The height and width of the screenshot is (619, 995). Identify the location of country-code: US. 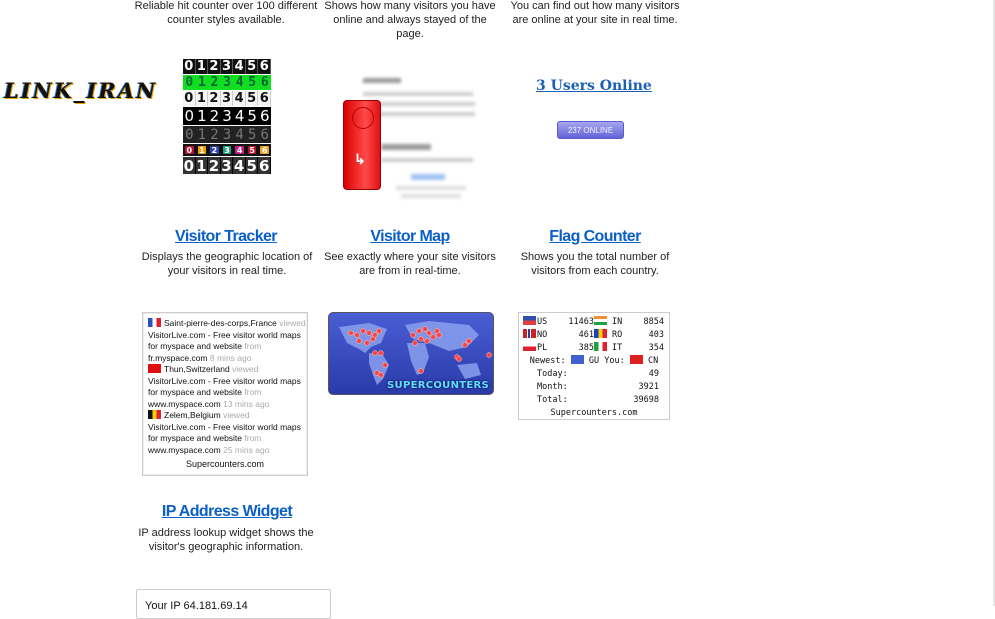
(542, 322).